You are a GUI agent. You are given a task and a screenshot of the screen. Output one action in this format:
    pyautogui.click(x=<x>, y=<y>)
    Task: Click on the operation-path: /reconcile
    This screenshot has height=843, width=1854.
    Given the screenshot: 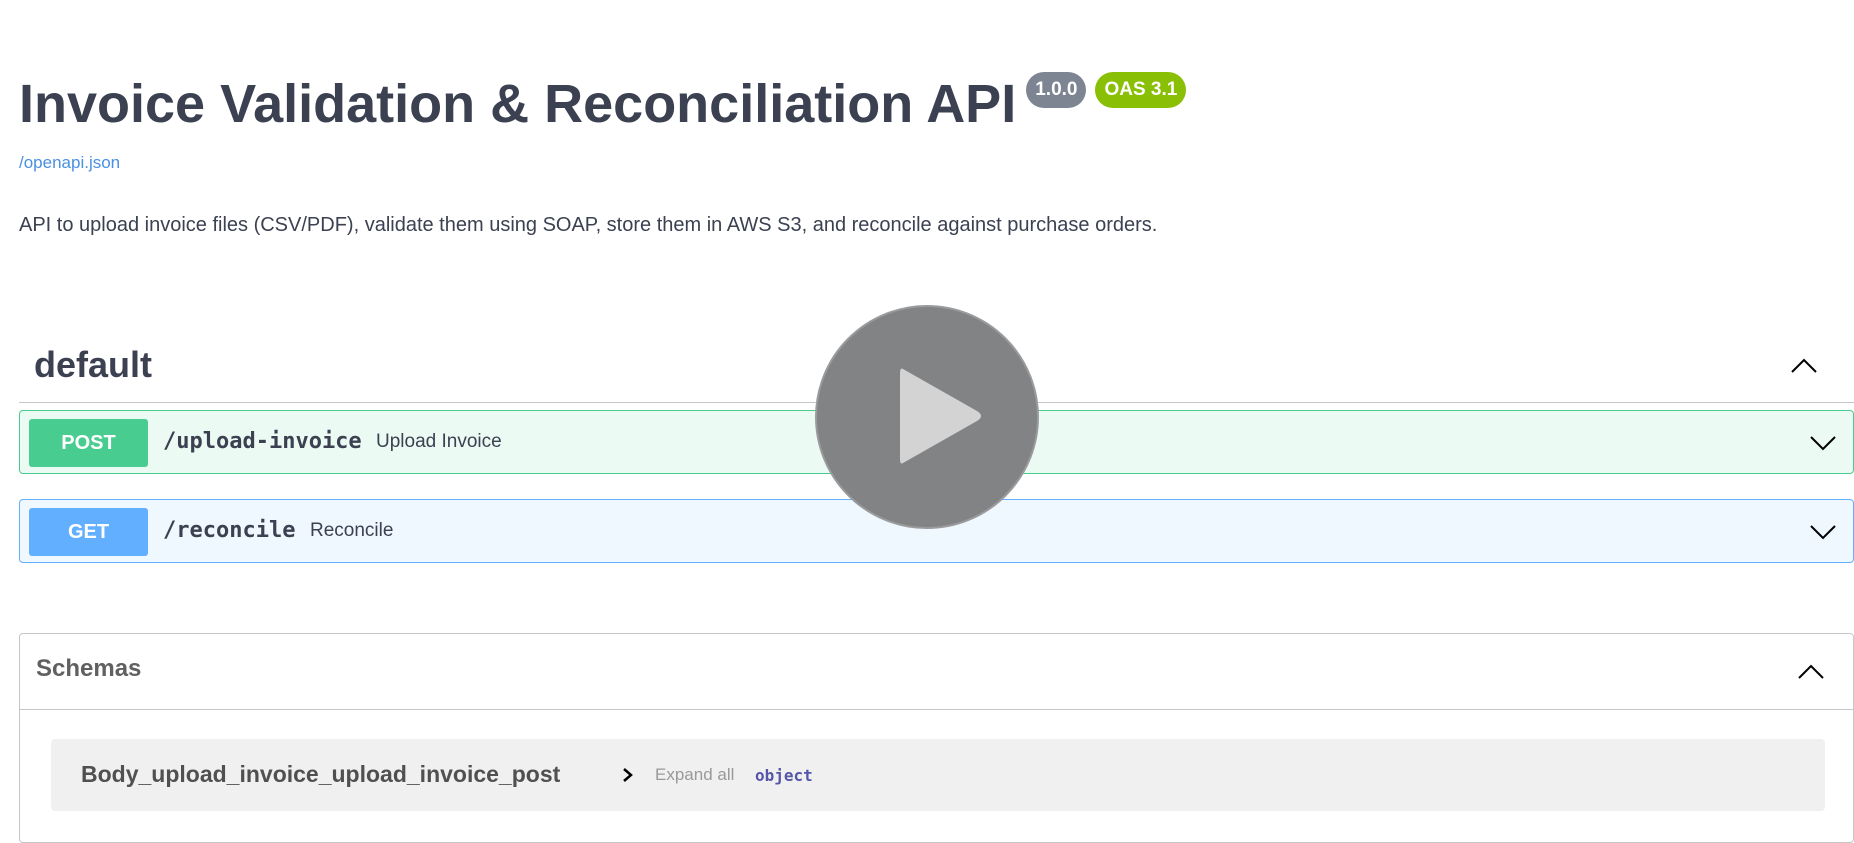 What is the action you would take?
    pyautogui.click(x=229, y=530)
    